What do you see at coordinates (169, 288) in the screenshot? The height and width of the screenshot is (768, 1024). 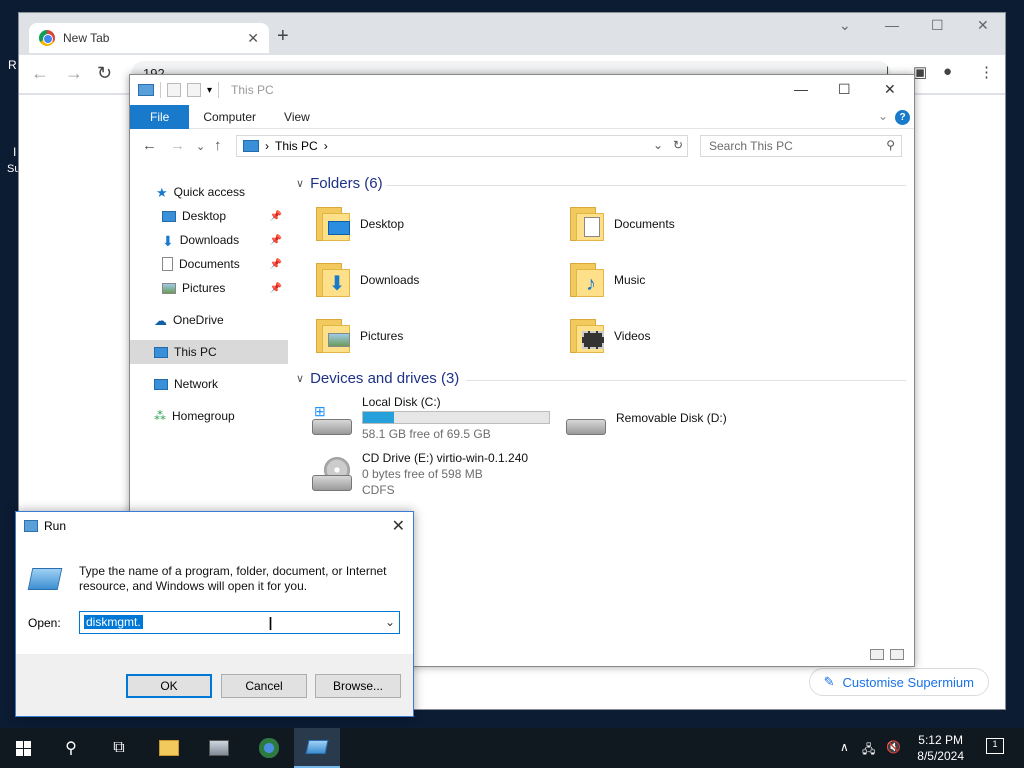 I see `pictures-icon` at bounding box center [169, 288].